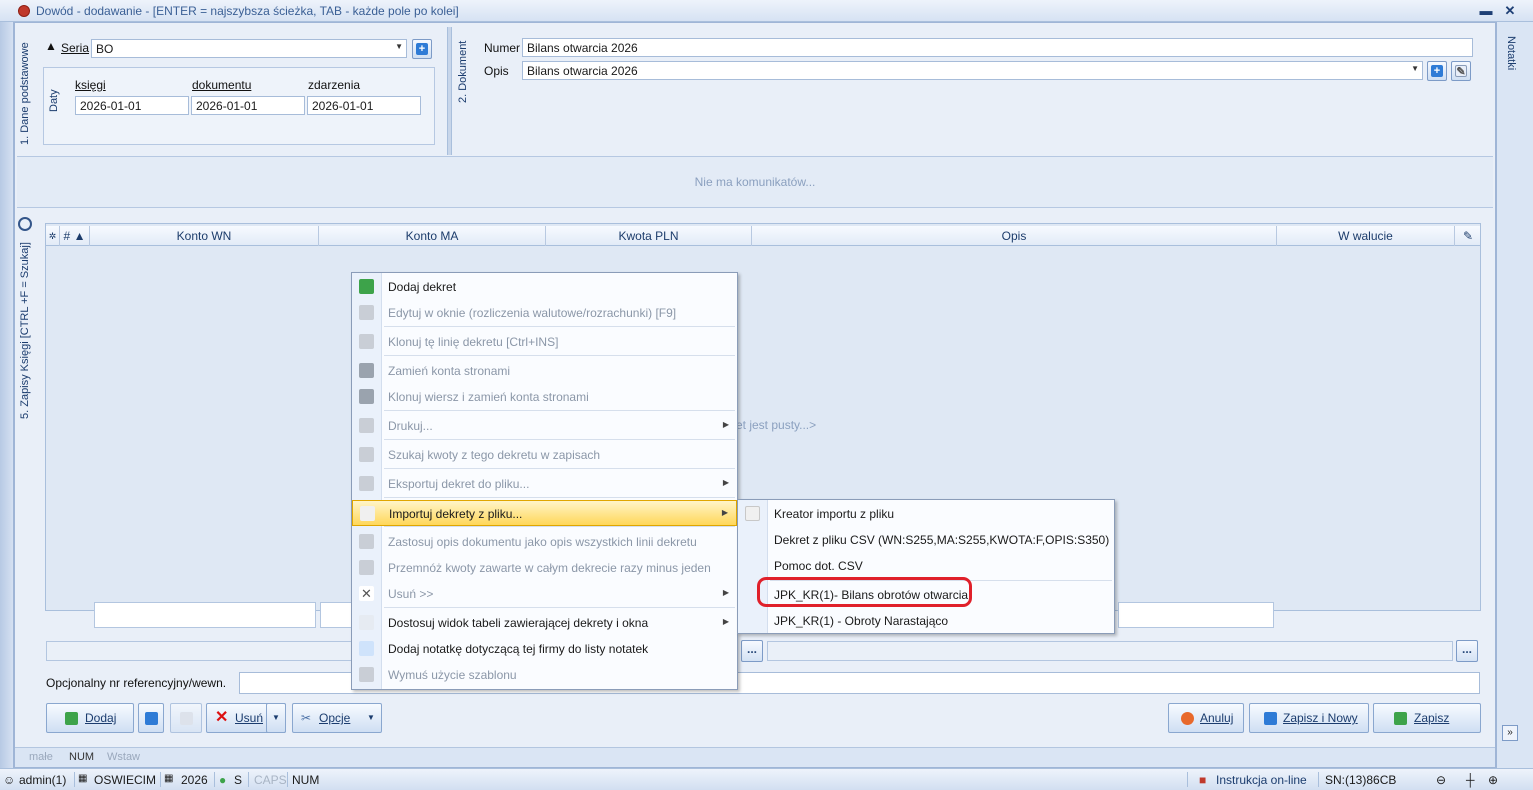 This screenshot has width=1533, height=790. I want to click on menu-item-label: Usuń >>, so click(411, 594).